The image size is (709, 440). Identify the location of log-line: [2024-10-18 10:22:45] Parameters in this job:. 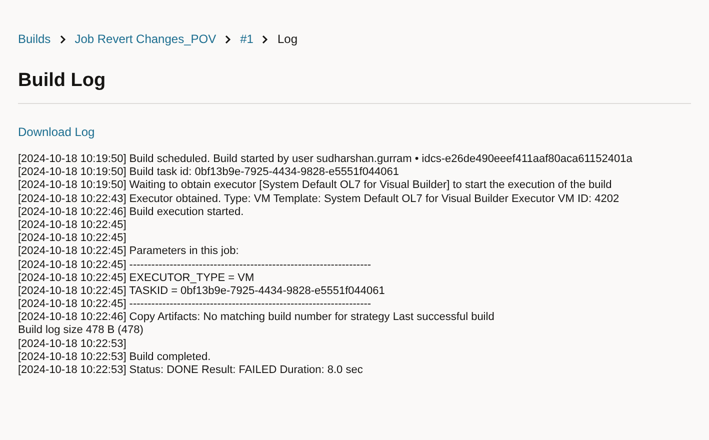
(129, 251).